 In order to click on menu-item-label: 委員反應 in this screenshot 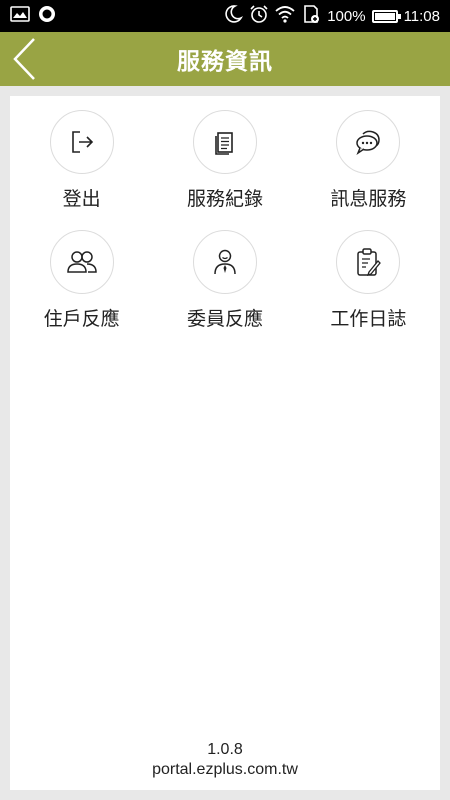, I will do `click(224, 319)`.